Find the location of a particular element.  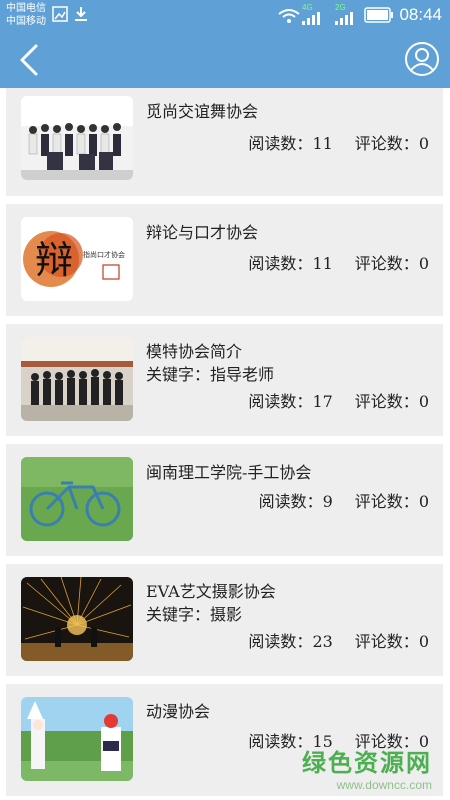

carrier-1: 中国电信 is located at coordinates (26, 8).